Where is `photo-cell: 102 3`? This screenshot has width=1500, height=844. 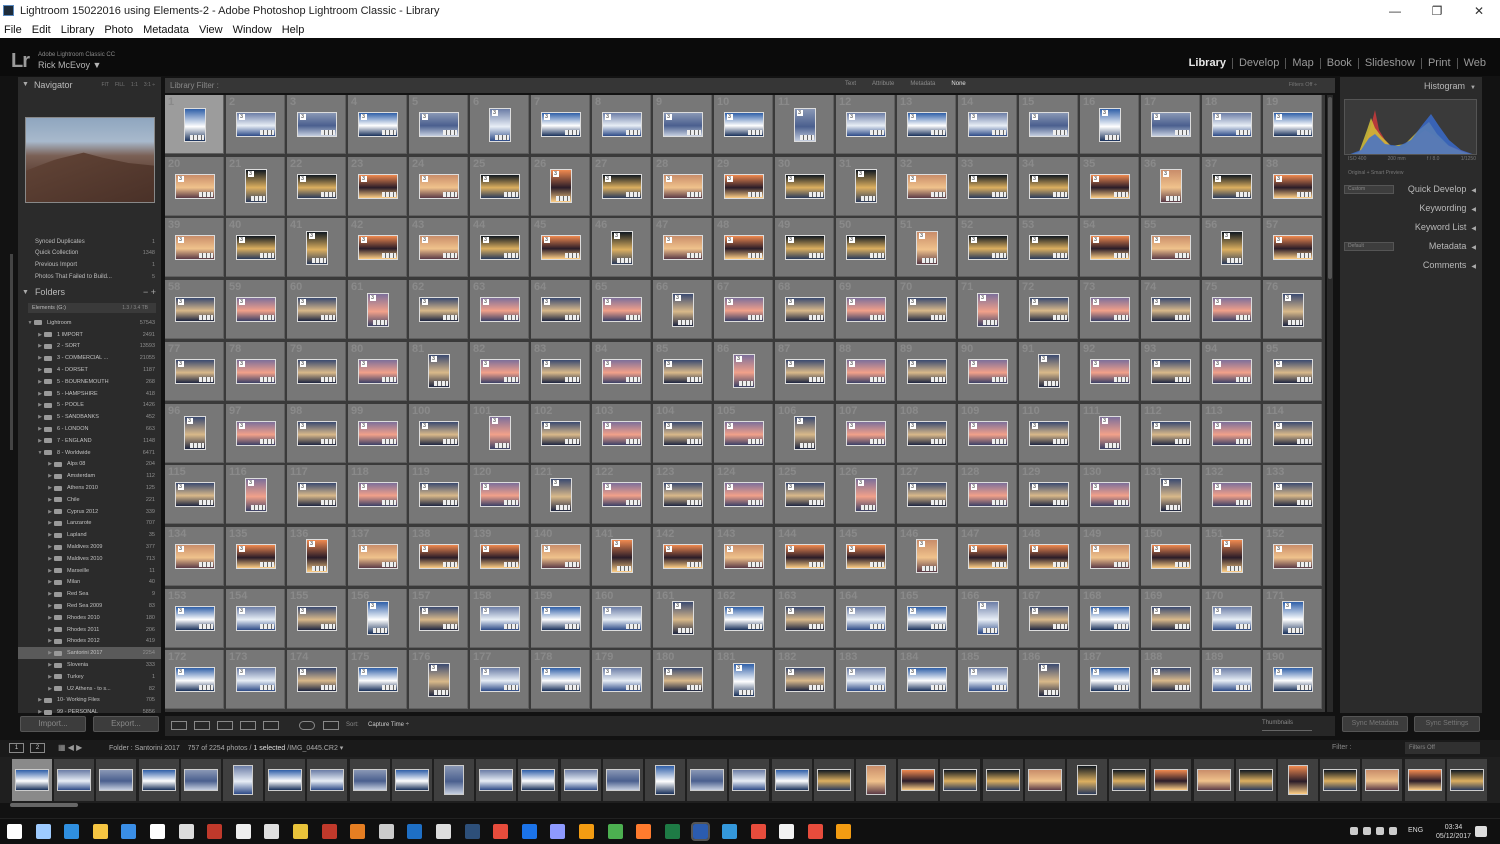
photo-cell: 102 3 is located at coordinates (560, 433).